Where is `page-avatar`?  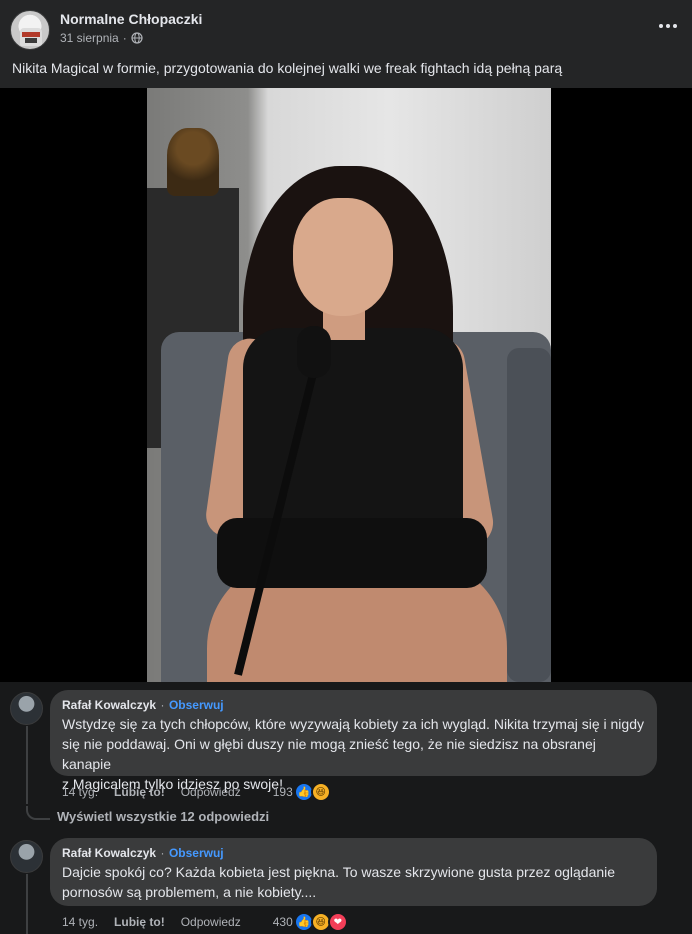 page-avatar is located at coordinates (30, 30).